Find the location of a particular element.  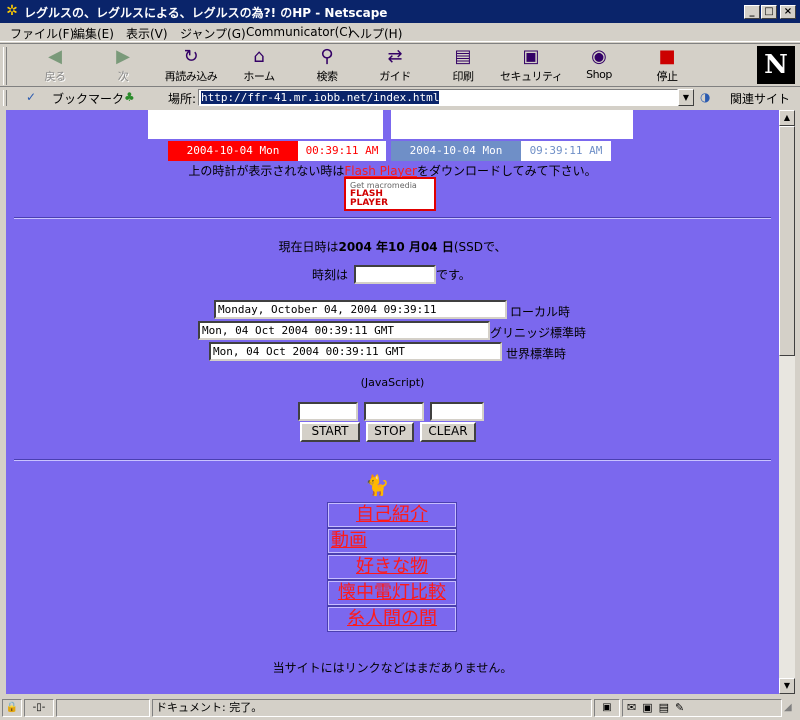

reload-button: ↻ 再読み込み is located at coordinates (191, 66).